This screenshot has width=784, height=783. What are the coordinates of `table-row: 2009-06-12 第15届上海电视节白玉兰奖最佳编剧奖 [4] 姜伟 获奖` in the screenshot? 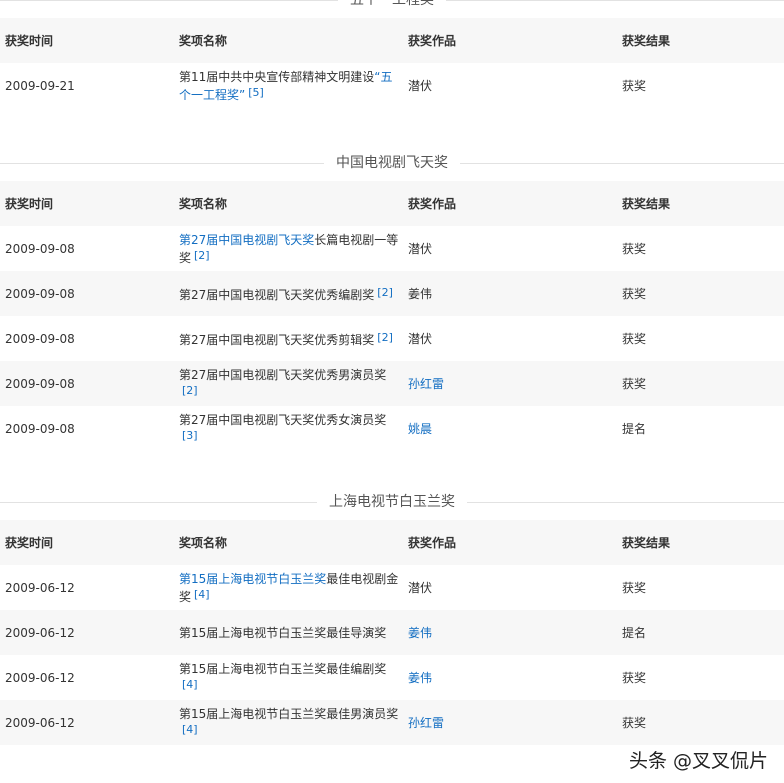 It's located at (392, 677).